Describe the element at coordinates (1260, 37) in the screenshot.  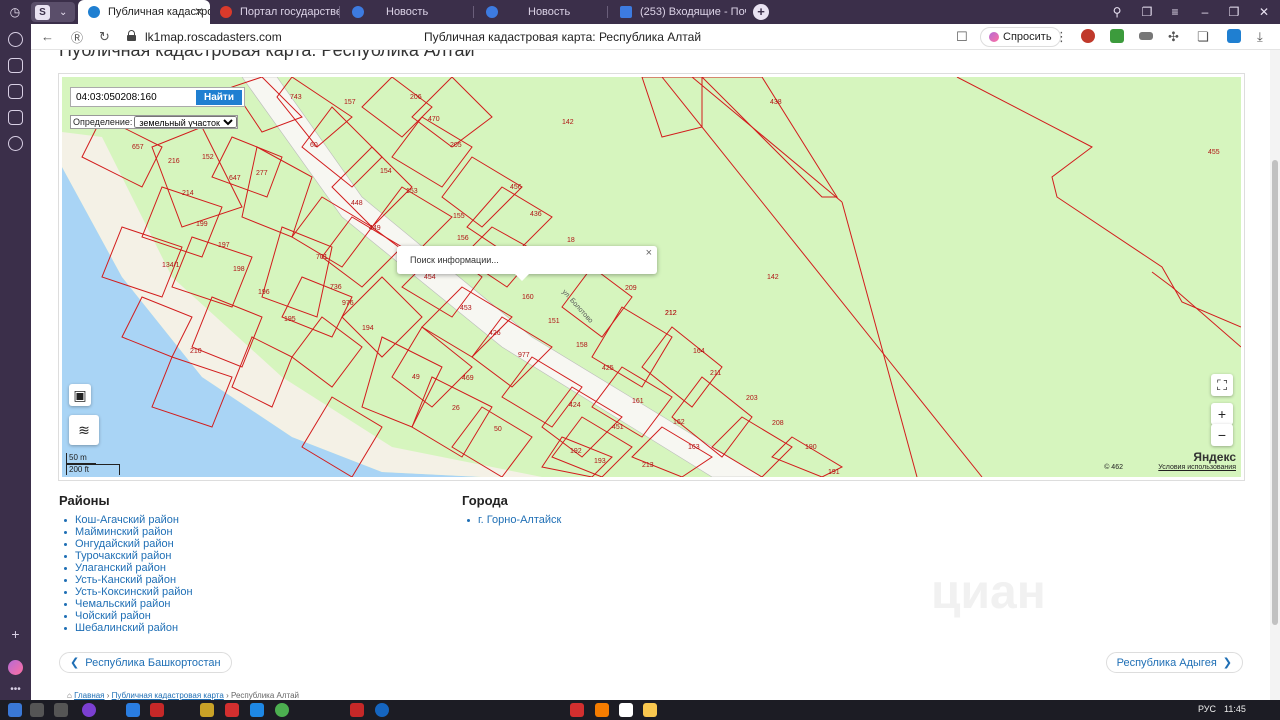
I see `download-icon: ⤓` at that location.